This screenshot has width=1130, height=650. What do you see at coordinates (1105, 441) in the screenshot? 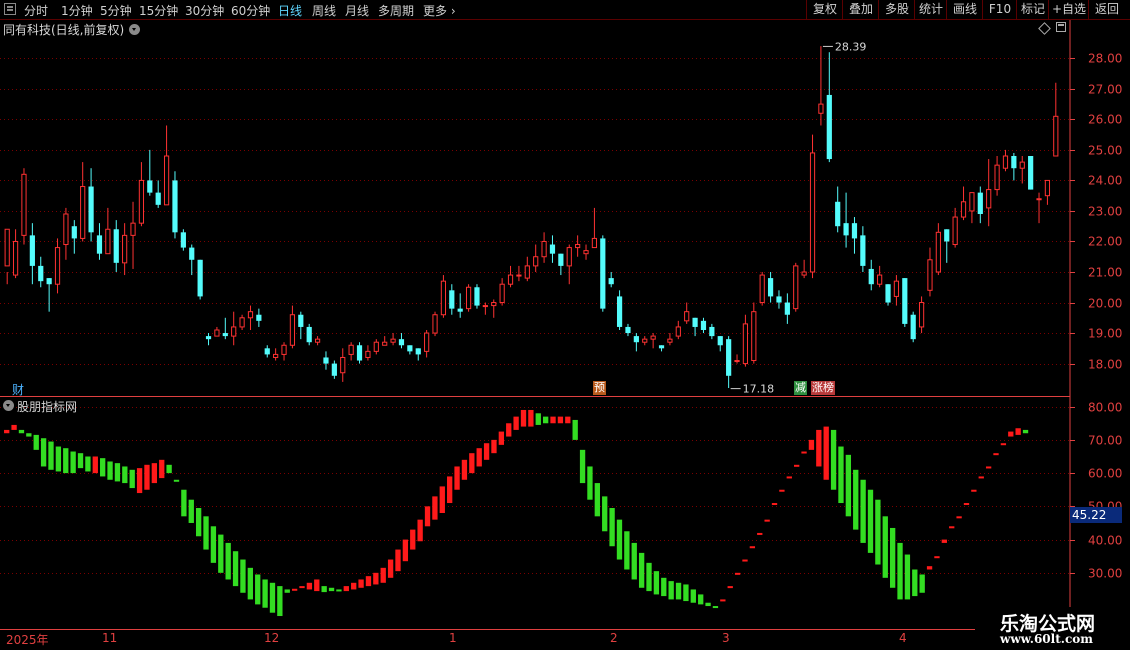
I see `indicator-tick-label: 70.00` at bounding box center [1105, 441].